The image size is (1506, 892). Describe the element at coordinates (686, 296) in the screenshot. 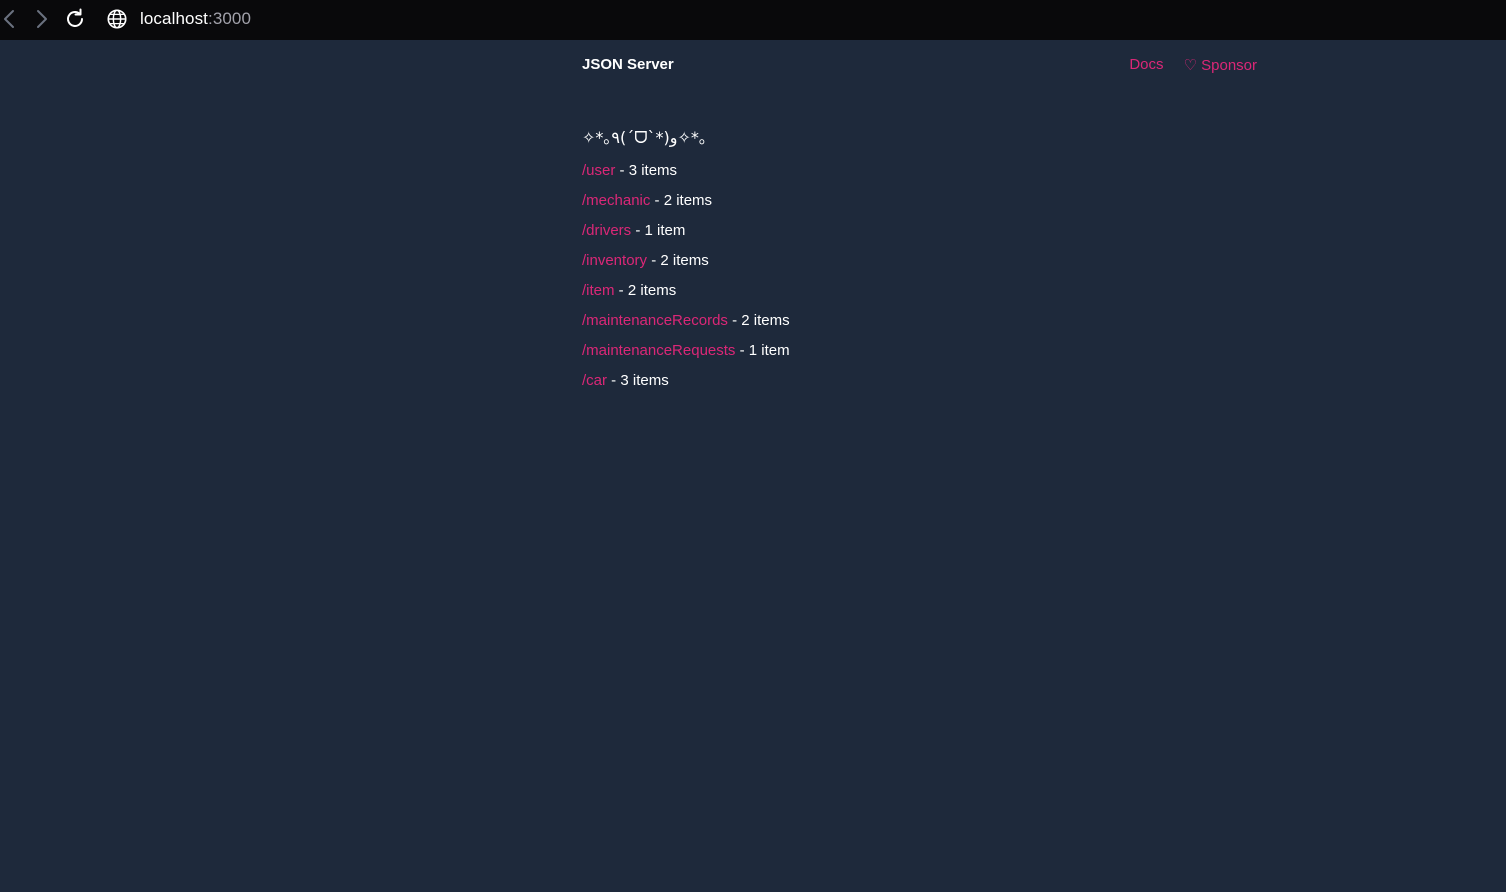

I see `list-item: /item - 2 items` at that location.